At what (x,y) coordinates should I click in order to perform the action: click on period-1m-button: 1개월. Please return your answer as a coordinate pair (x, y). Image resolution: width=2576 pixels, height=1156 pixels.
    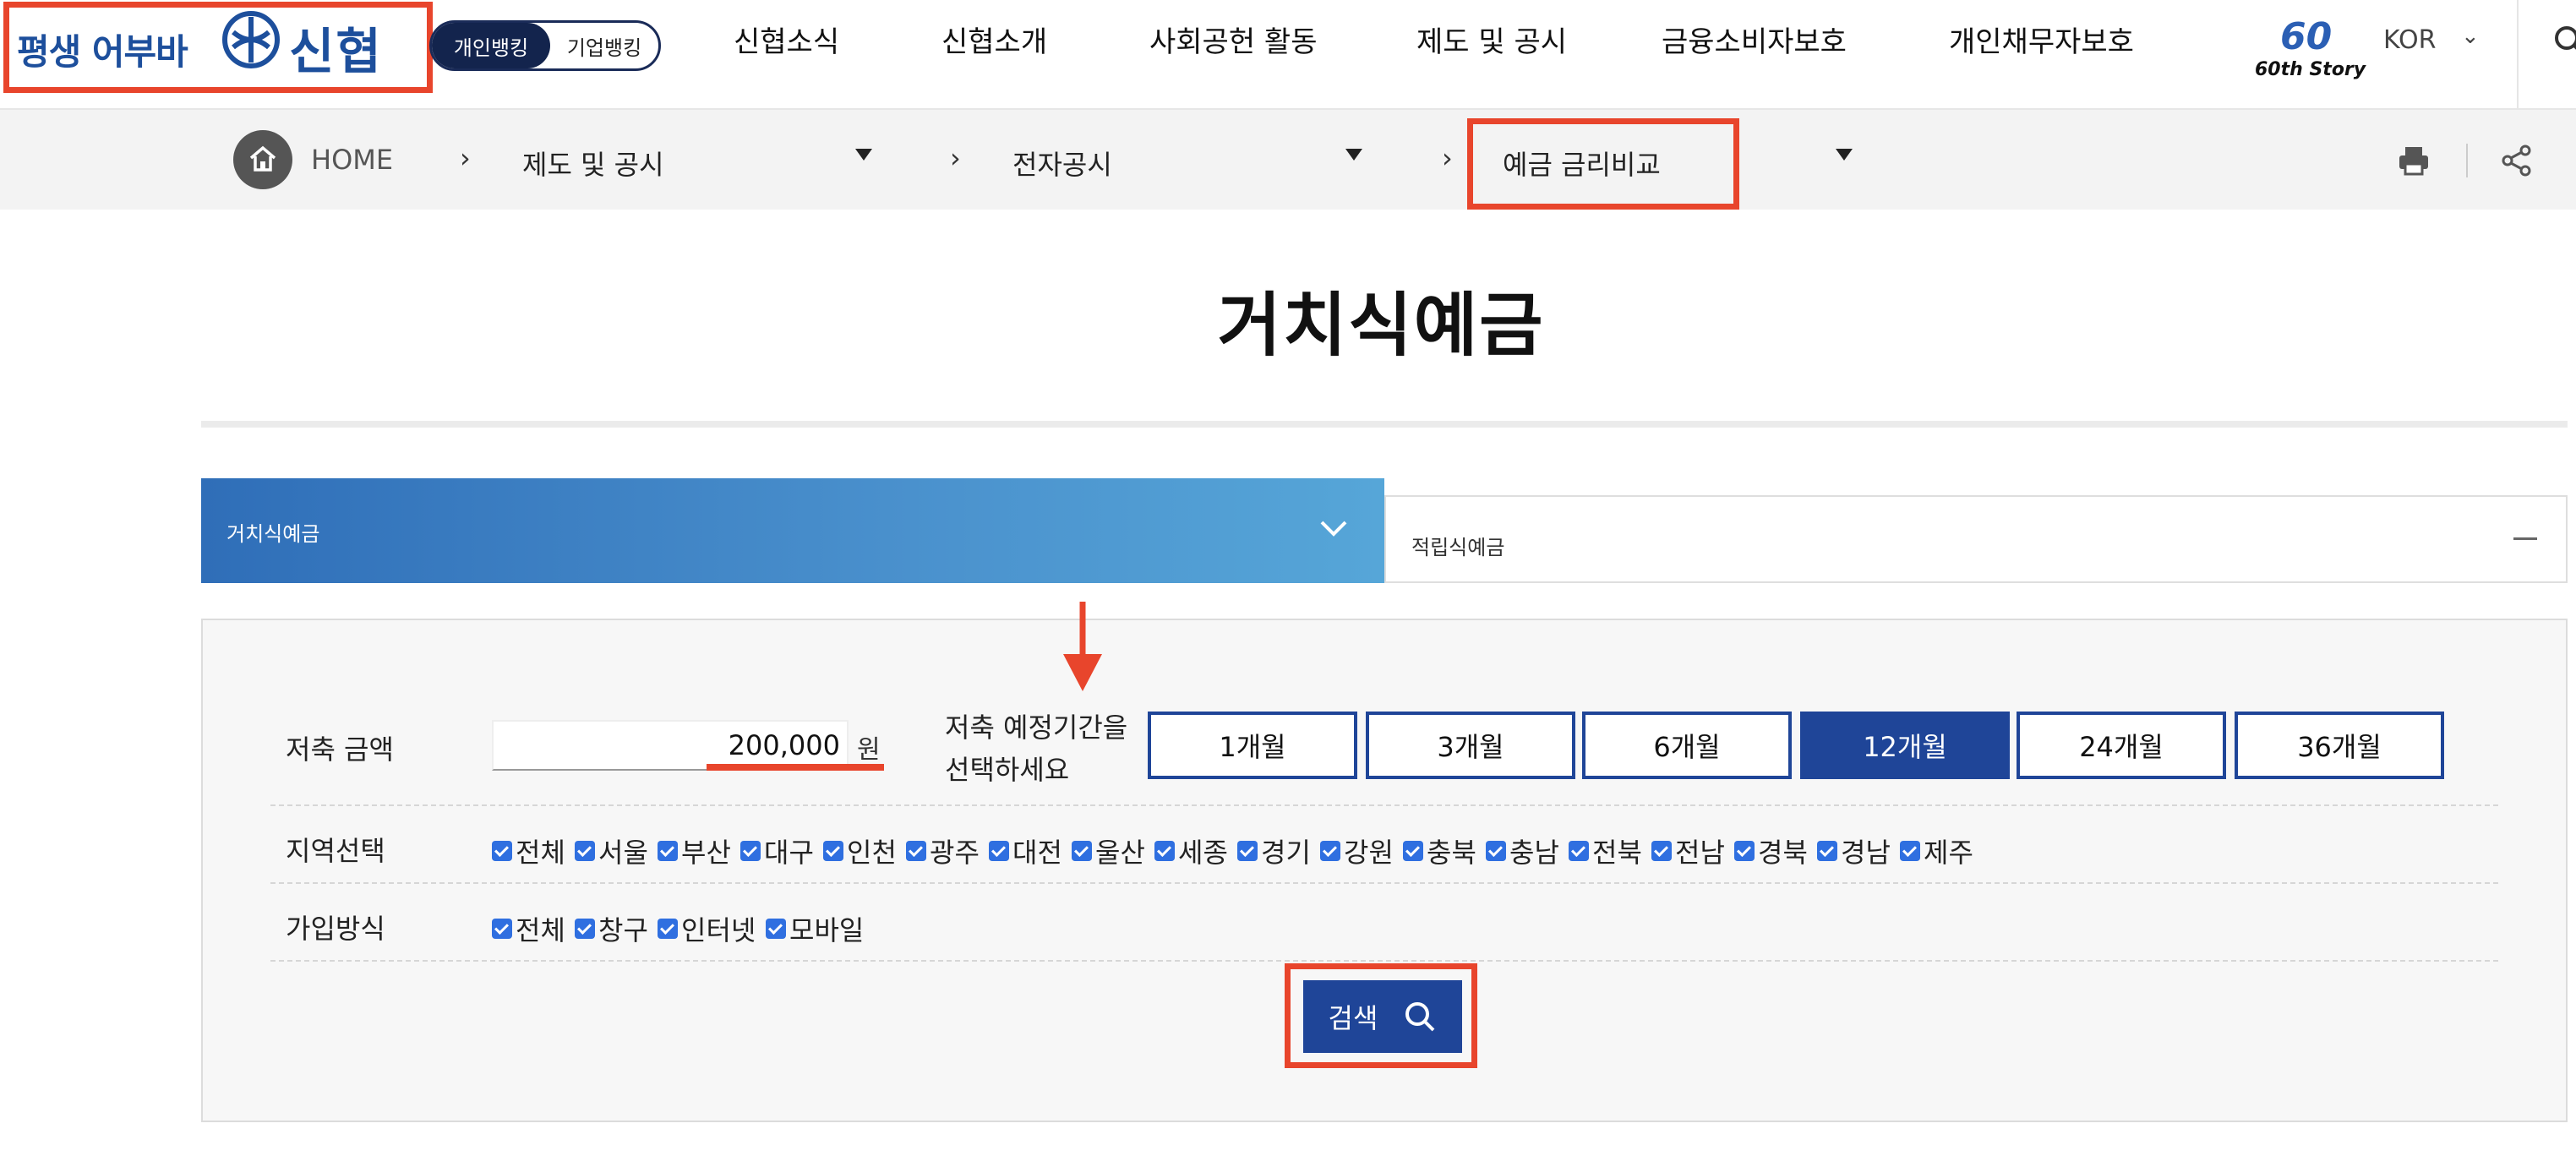
    Looking at the image, I should click on (1252, 745).